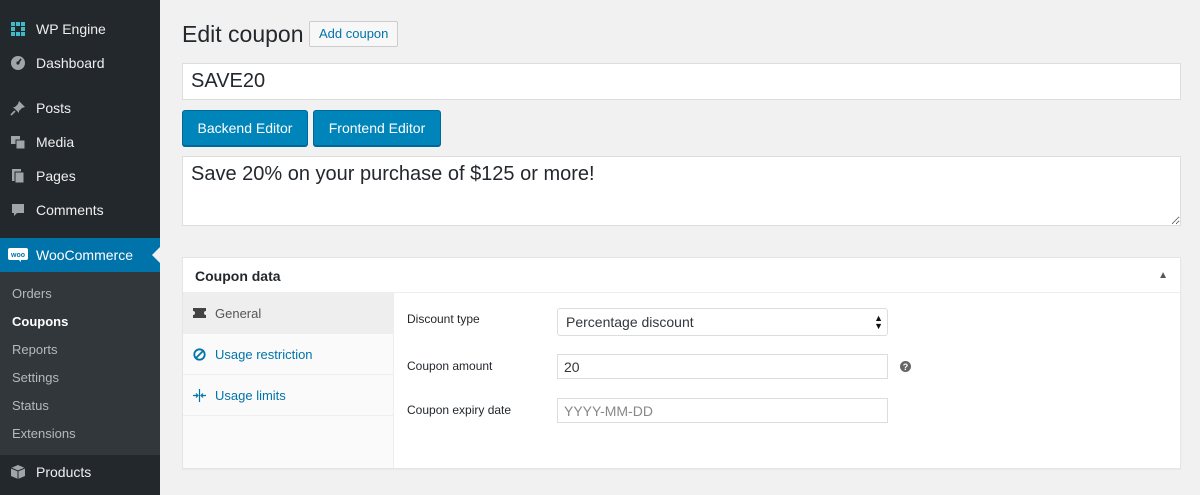 This screenshot has width=1200, height=495. Describe the element at coordinates (35, 377) in the screenshot. I see `submenu-item-settings: Settings` at that location.